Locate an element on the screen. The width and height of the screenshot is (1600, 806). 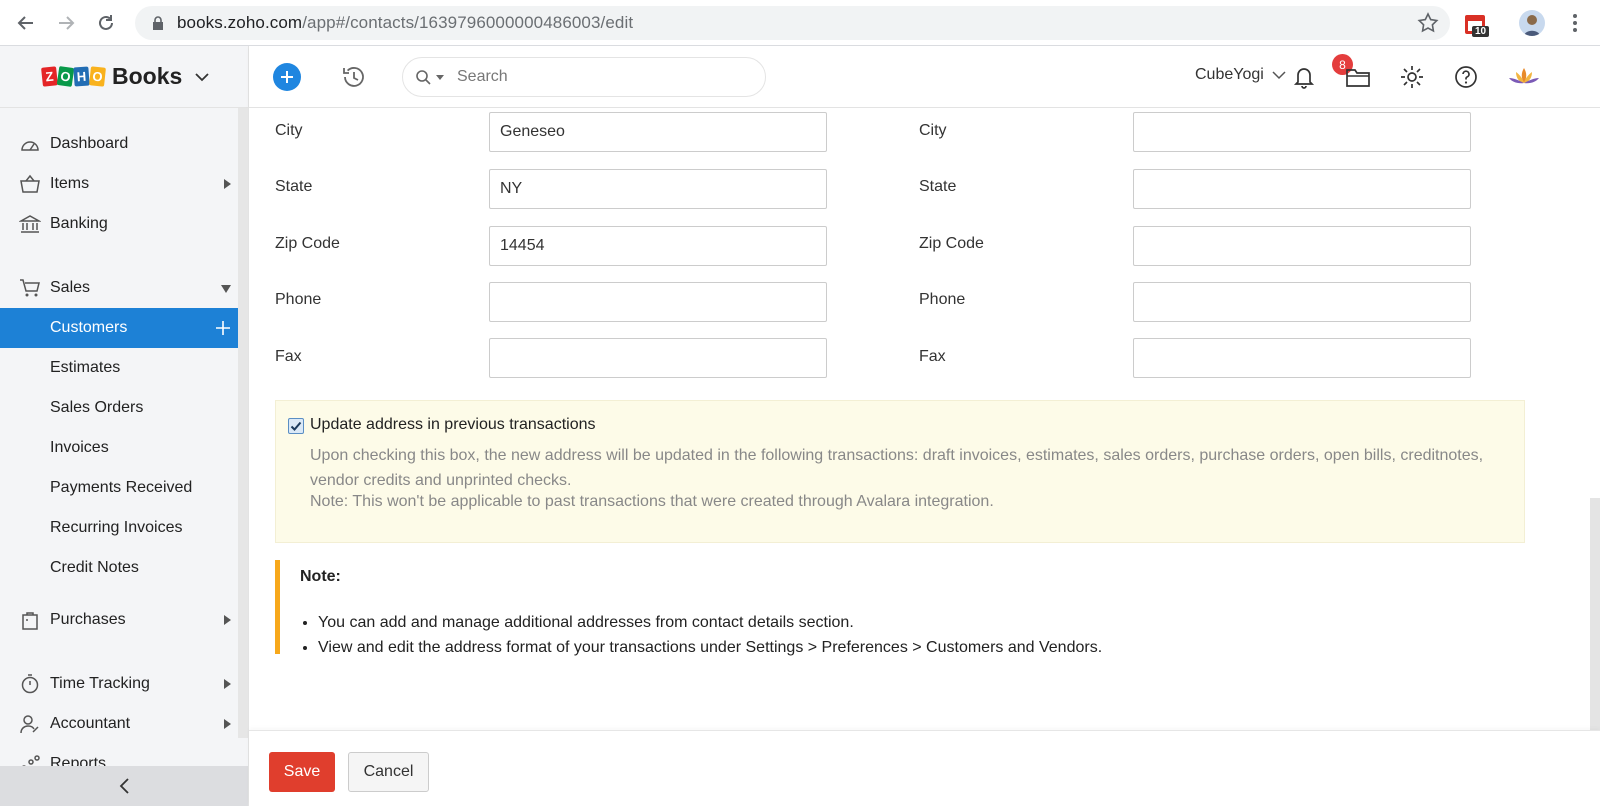
shipping-city-input is located at coordinates (1302, 132).